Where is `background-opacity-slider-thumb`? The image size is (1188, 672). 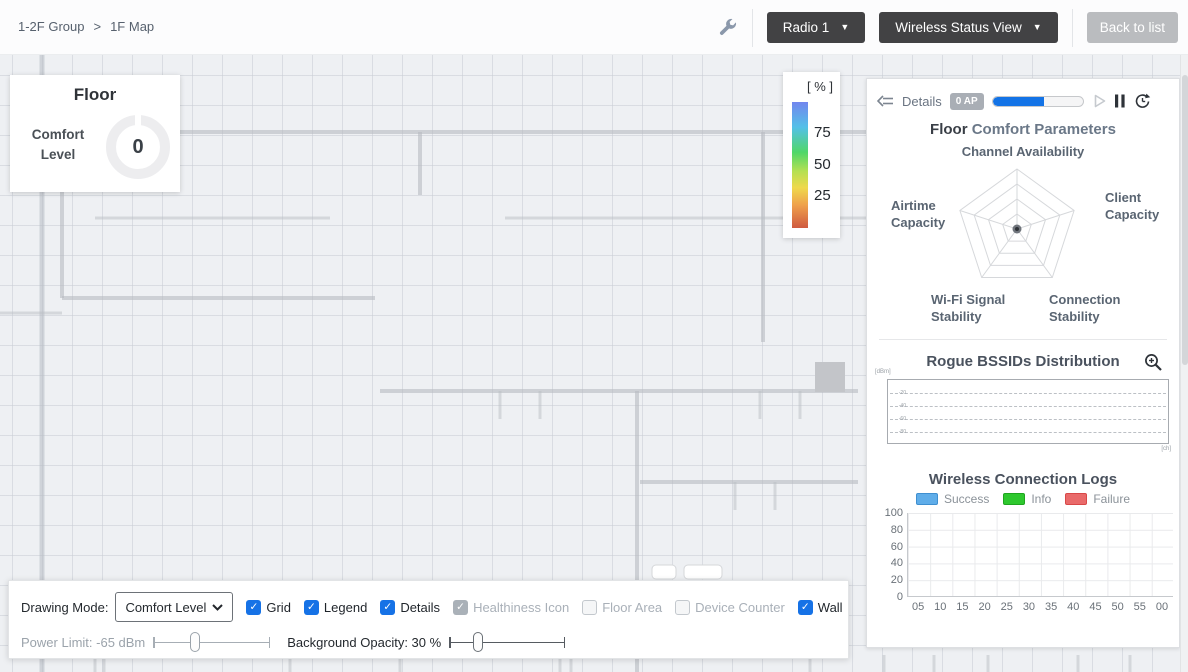
background-opacity-slider-thumb is located at coordinates (478, 642).